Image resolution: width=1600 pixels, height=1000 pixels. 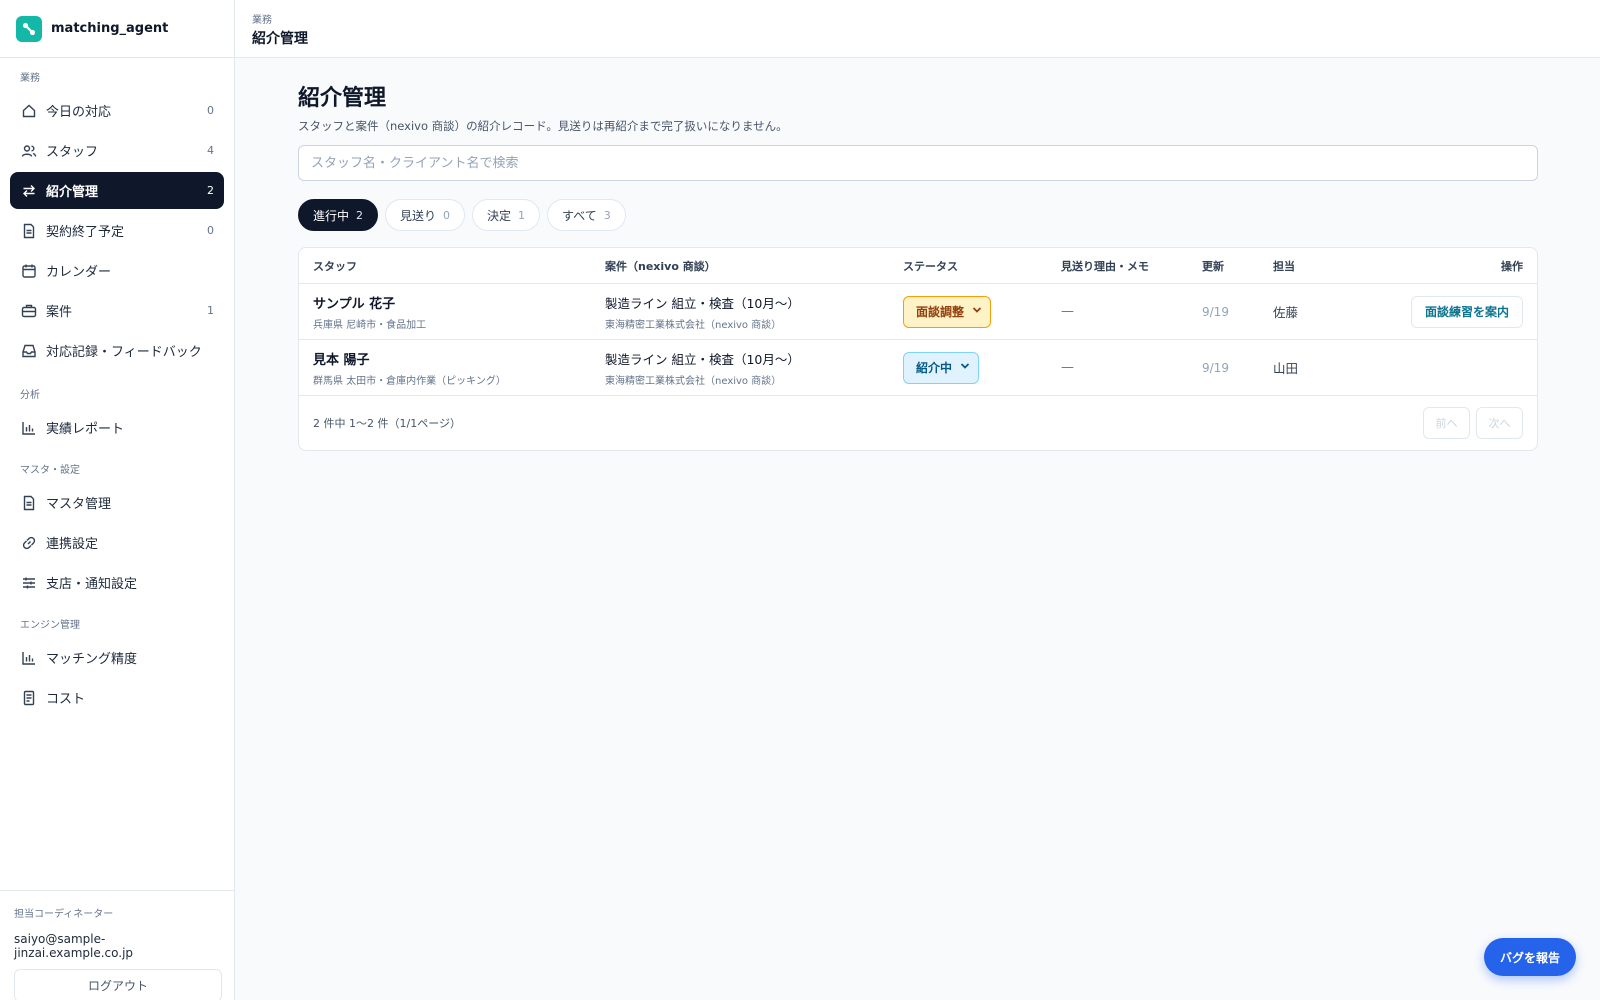 I want to click on user-email: saiyo@sample-jinzai.example.co.jp, so click(x=74, y=946).